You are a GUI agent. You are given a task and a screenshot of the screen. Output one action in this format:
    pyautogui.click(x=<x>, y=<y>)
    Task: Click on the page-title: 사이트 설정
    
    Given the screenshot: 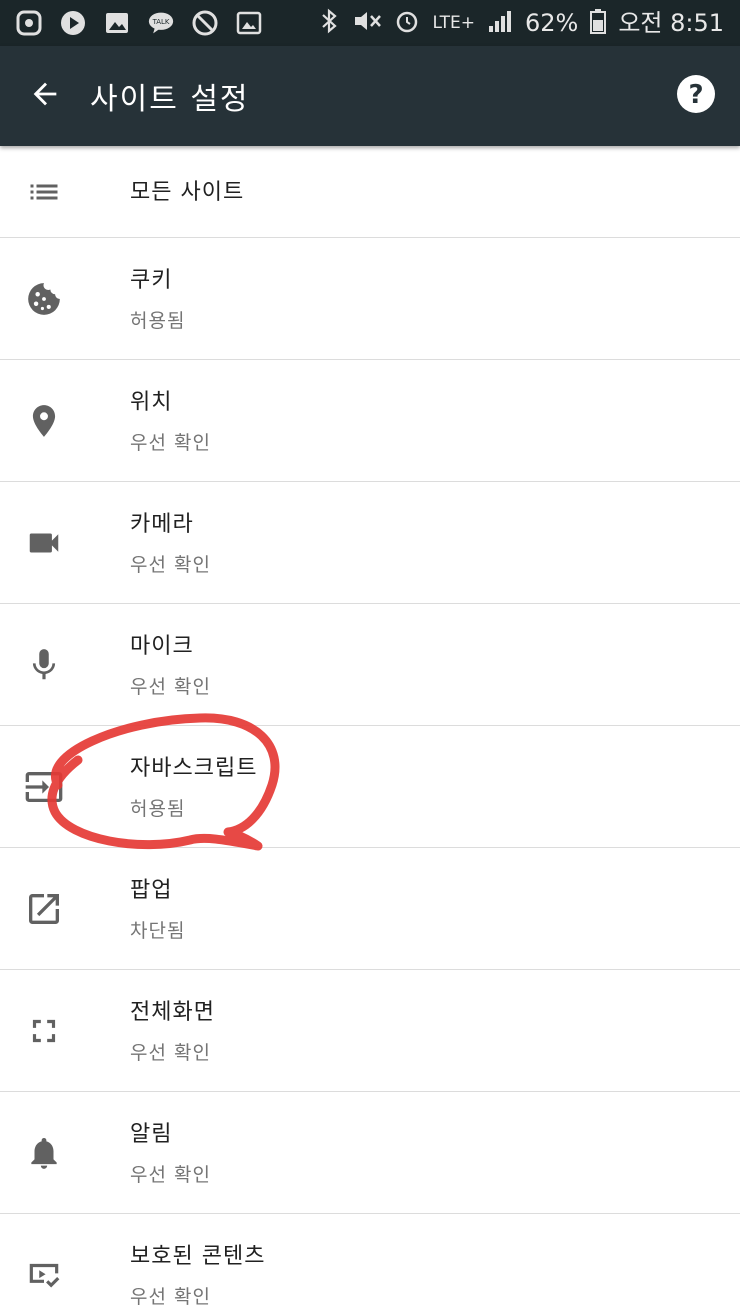 What is the action you would take?
    pyautogui.click(x=170, y=99)
    